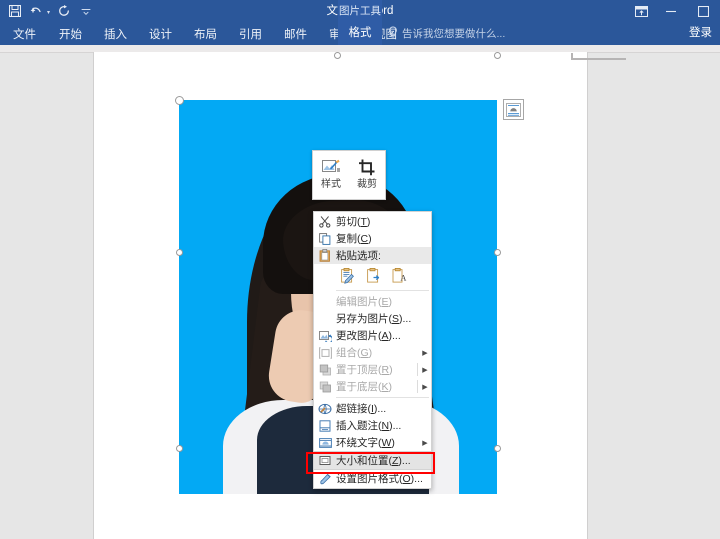  What do you see at coordinates (700, 33) in the screenshot?
I see `sign-in-link: 登录` at bounding box center [700, 33].